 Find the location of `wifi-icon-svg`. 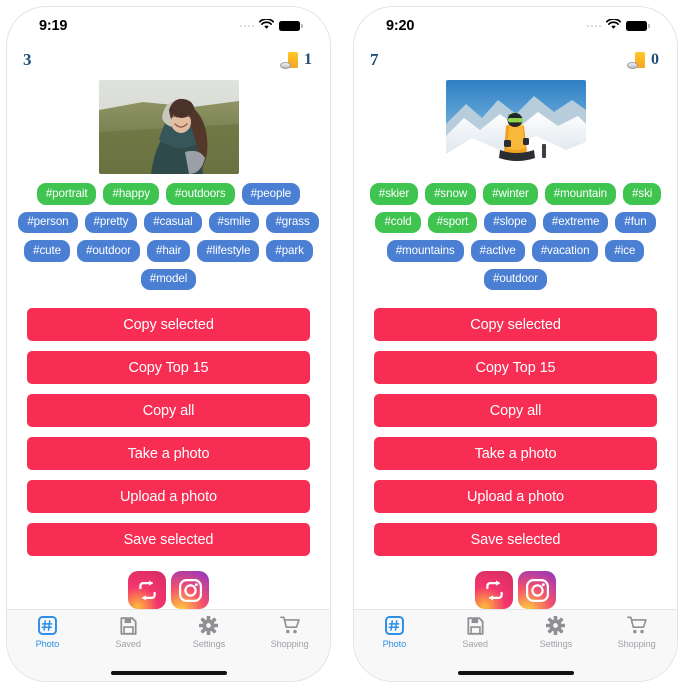

wifi-icon-svg is located at coordinates (613, 23).